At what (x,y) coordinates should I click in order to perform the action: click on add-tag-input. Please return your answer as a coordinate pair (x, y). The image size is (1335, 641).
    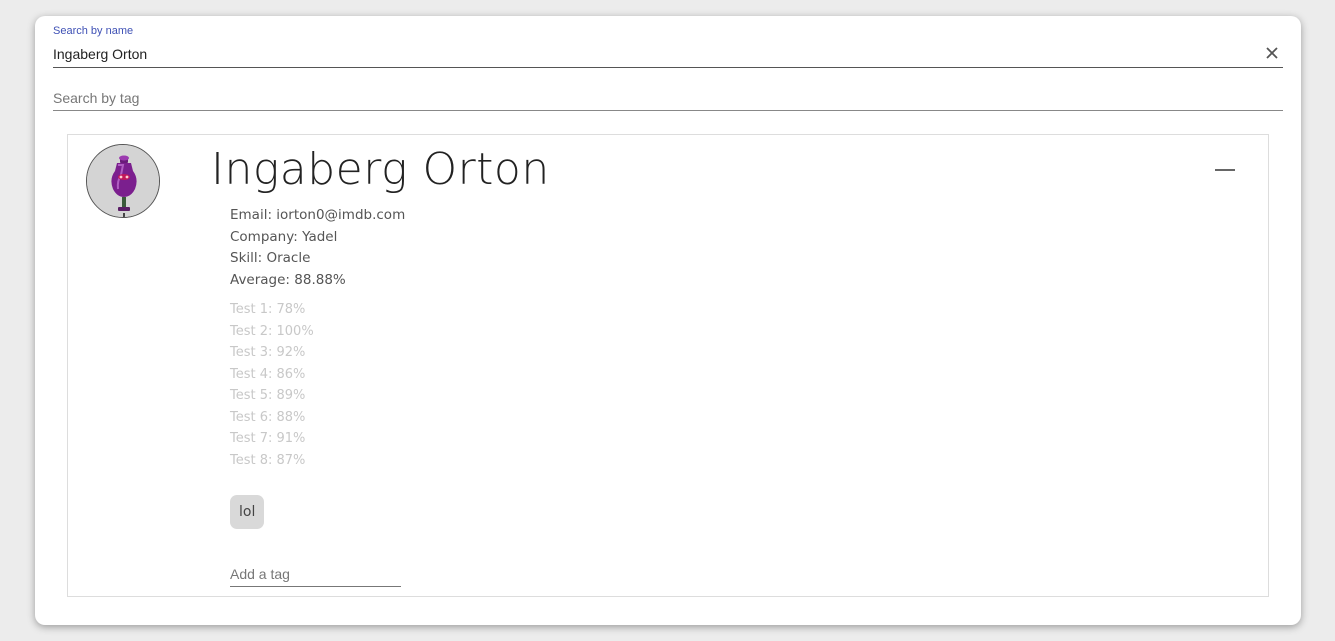
    Looking at the image, I should click on (315, 574).